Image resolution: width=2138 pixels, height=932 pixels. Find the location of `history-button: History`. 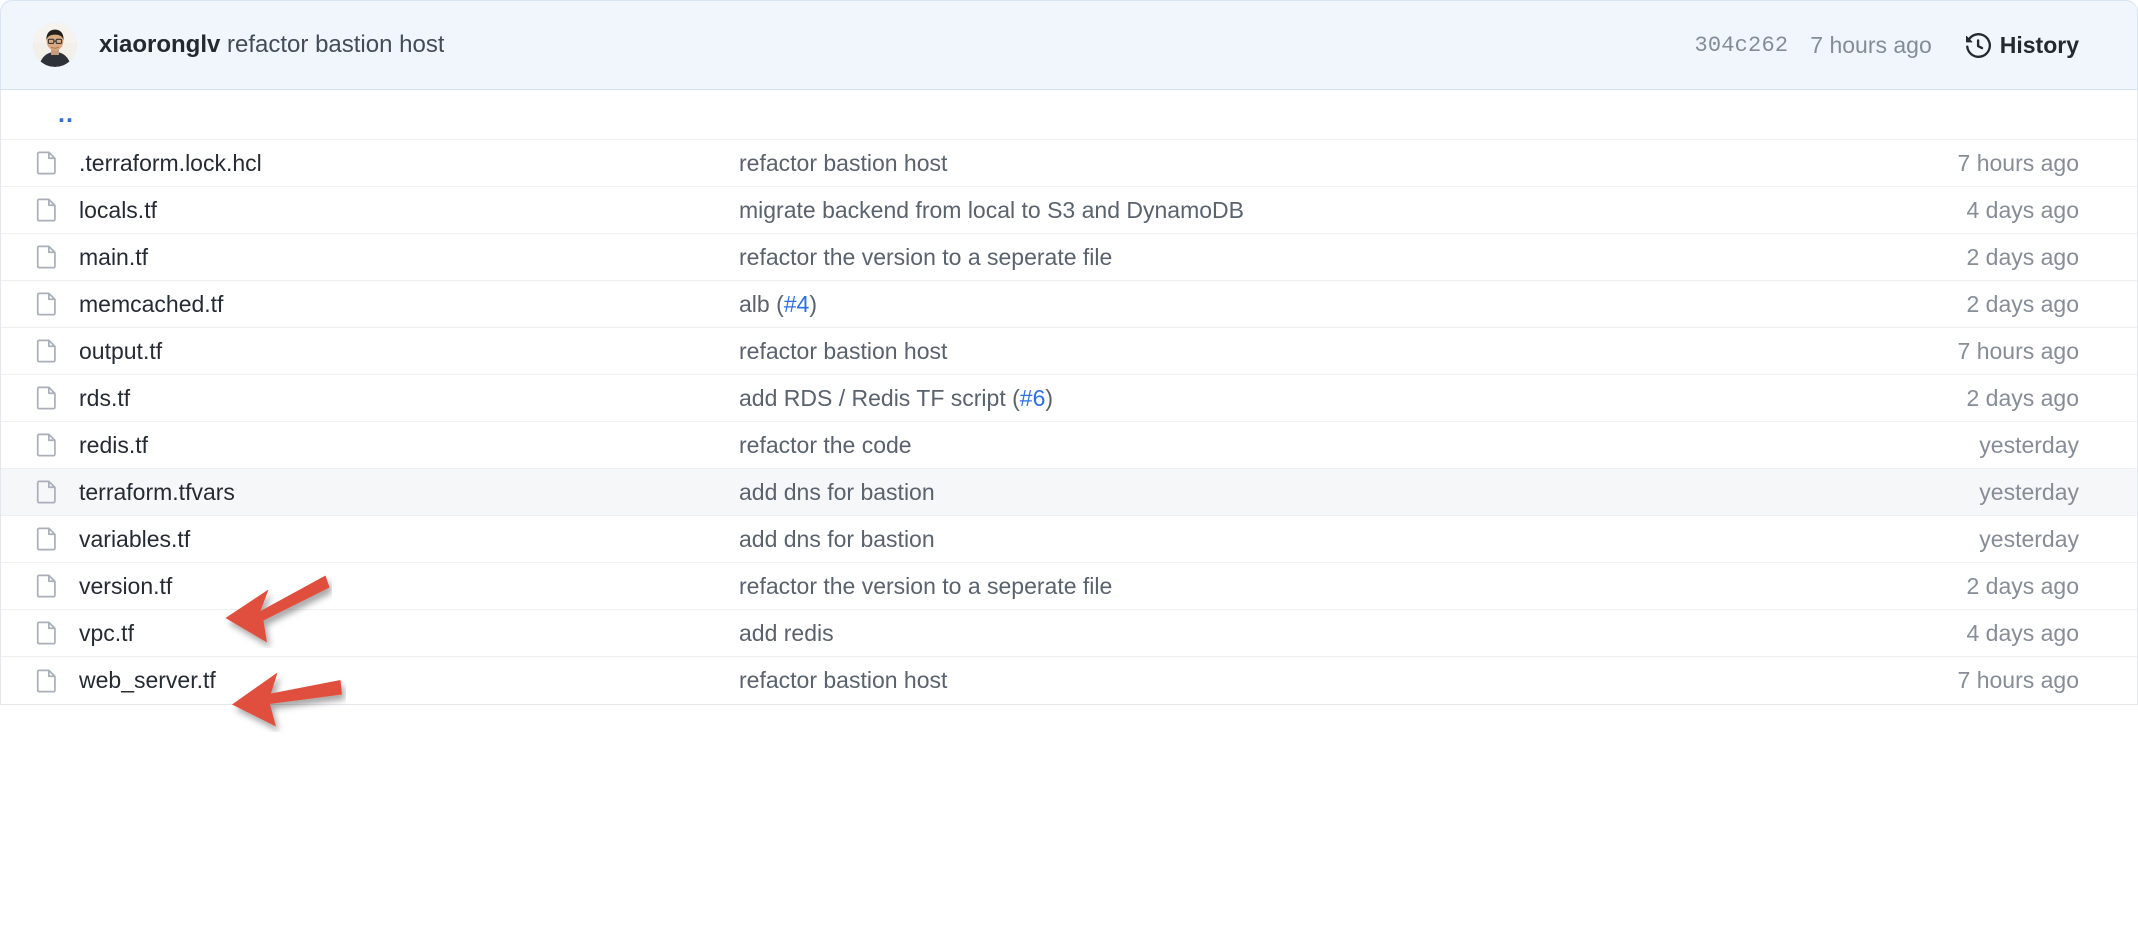

history-button: History is located at coordinates (2022, 45).